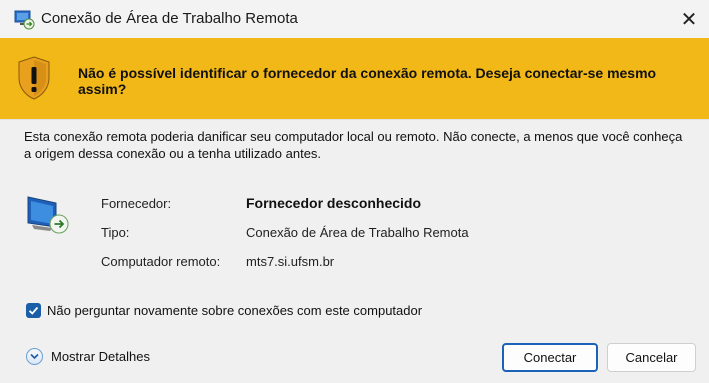  I want to click on type-value: Conexão de Área de Trabalho Remota, so click(357, 232).